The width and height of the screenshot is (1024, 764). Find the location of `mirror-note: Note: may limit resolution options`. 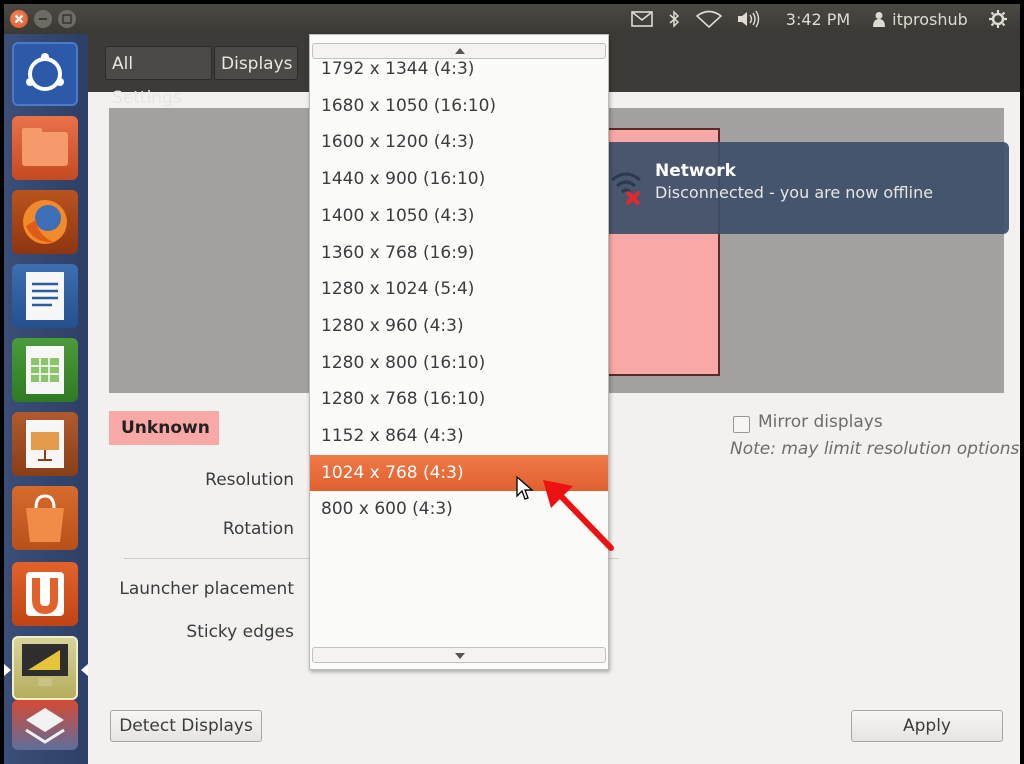

mirror-note: Note: may limit resolution options is located at coordinates (875, 449).